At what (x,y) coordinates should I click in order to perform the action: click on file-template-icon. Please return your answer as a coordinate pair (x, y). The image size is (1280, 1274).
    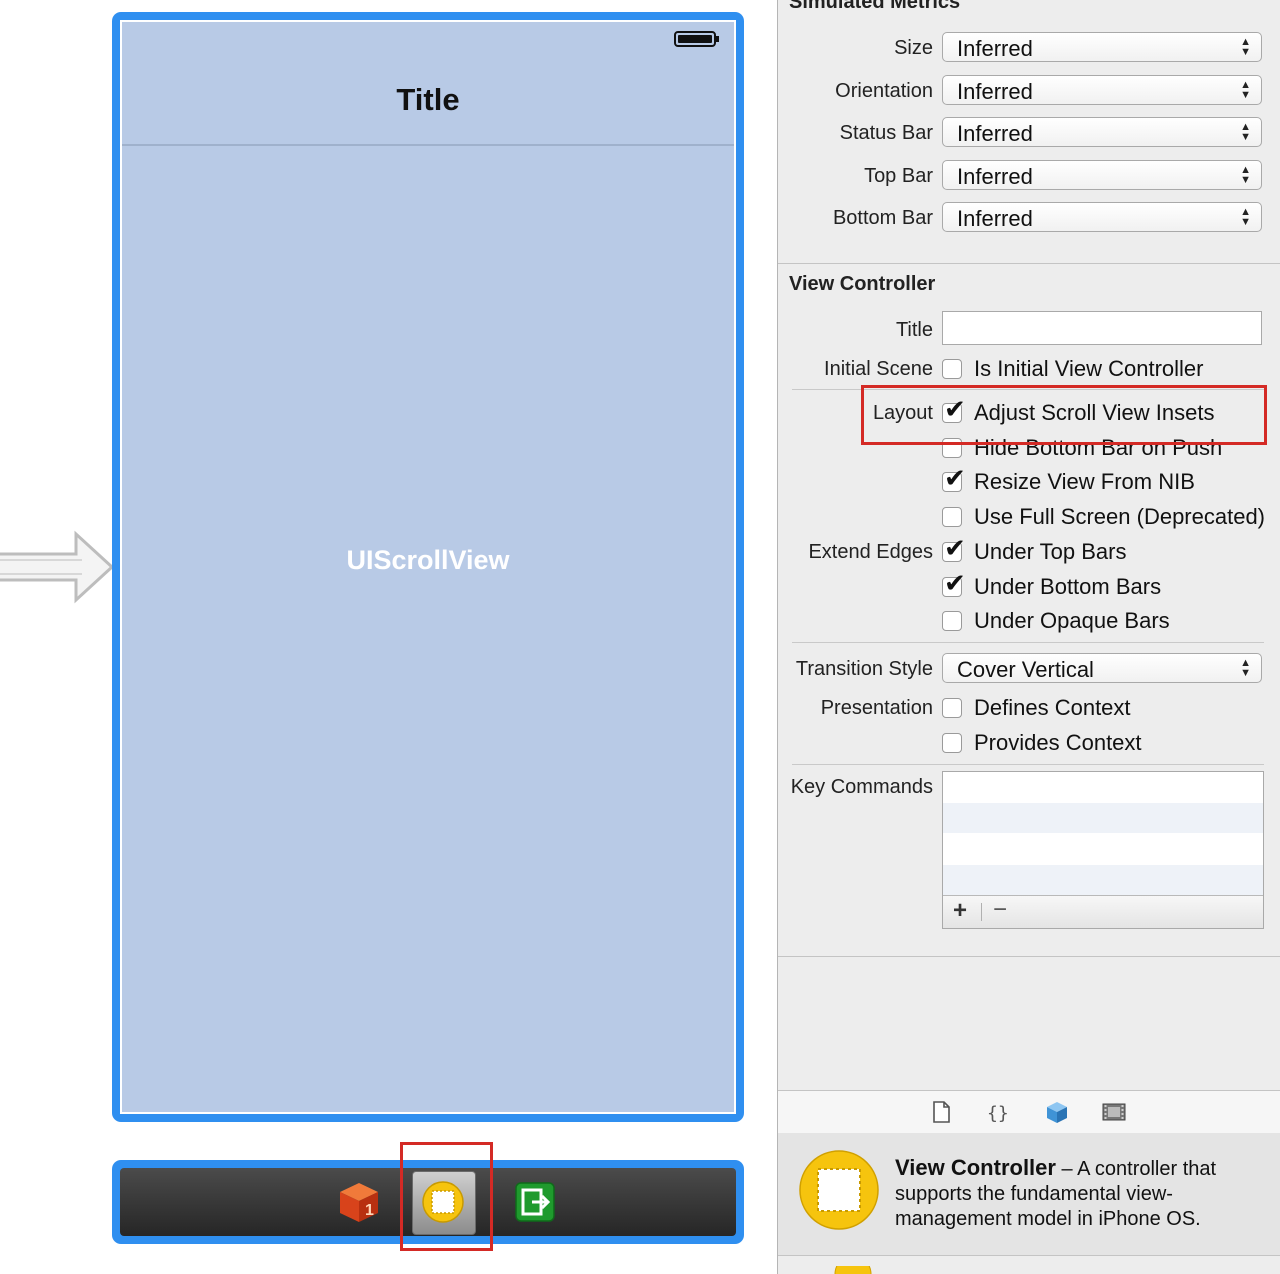
    Looking at the image, I should click on (941, 1112).